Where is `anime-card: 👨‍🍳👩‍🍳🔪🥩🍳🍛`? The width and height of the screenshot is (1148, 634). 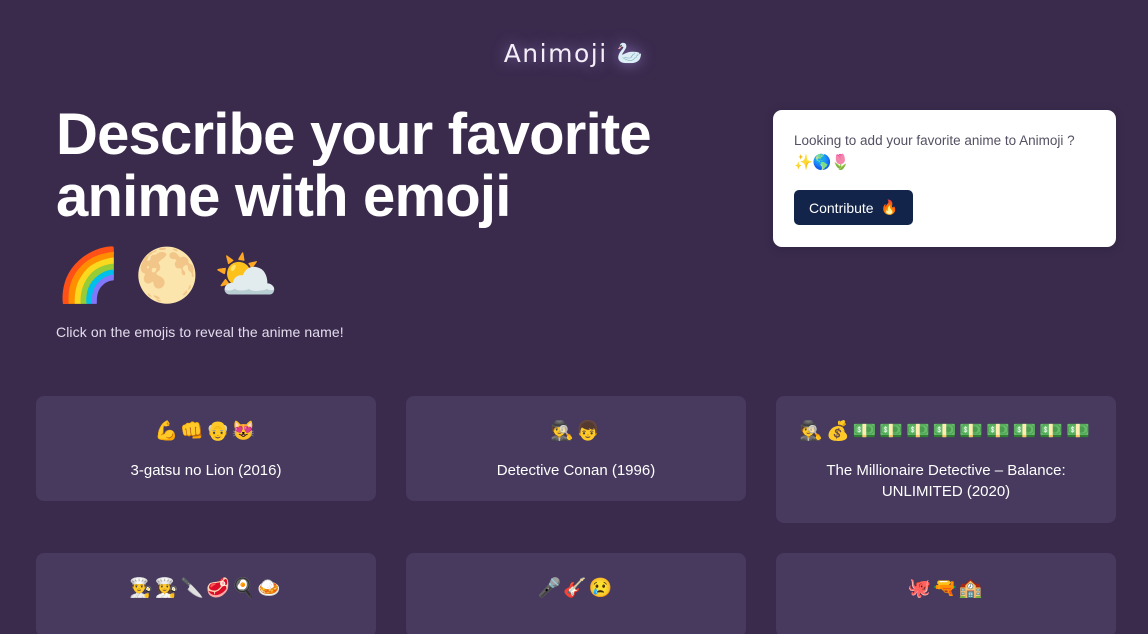
anime-card: 👨‍🍳👩‍🍳🔪🥩🍳🍛 is located at coordinates (206, 593).